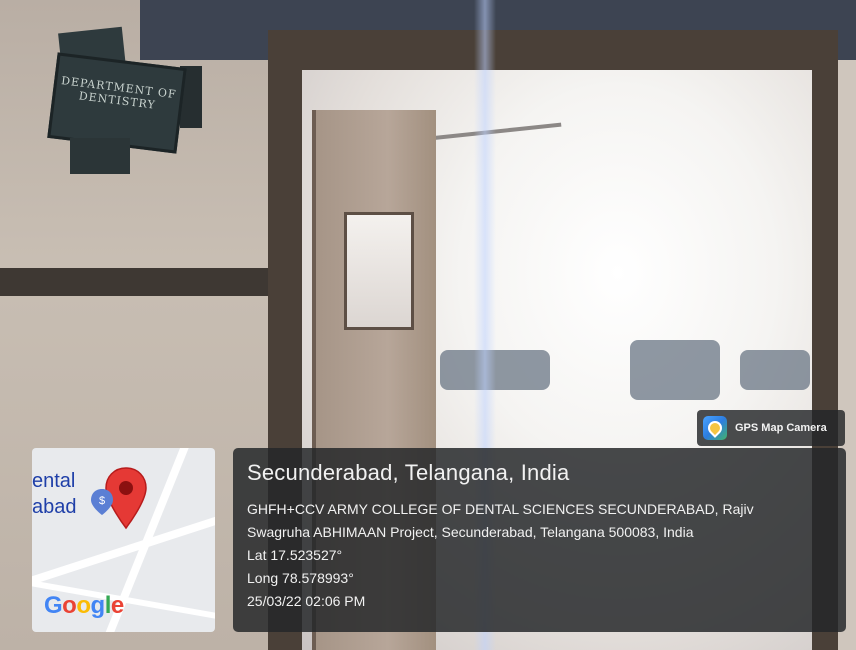 The width and height of the screenshot is (856, 650). What do you see at coordinates (119, 93) in the screenshot?
I see `sign-text: DEPARTMENT OF DENTISTRY` at bounding box center [119, 93].